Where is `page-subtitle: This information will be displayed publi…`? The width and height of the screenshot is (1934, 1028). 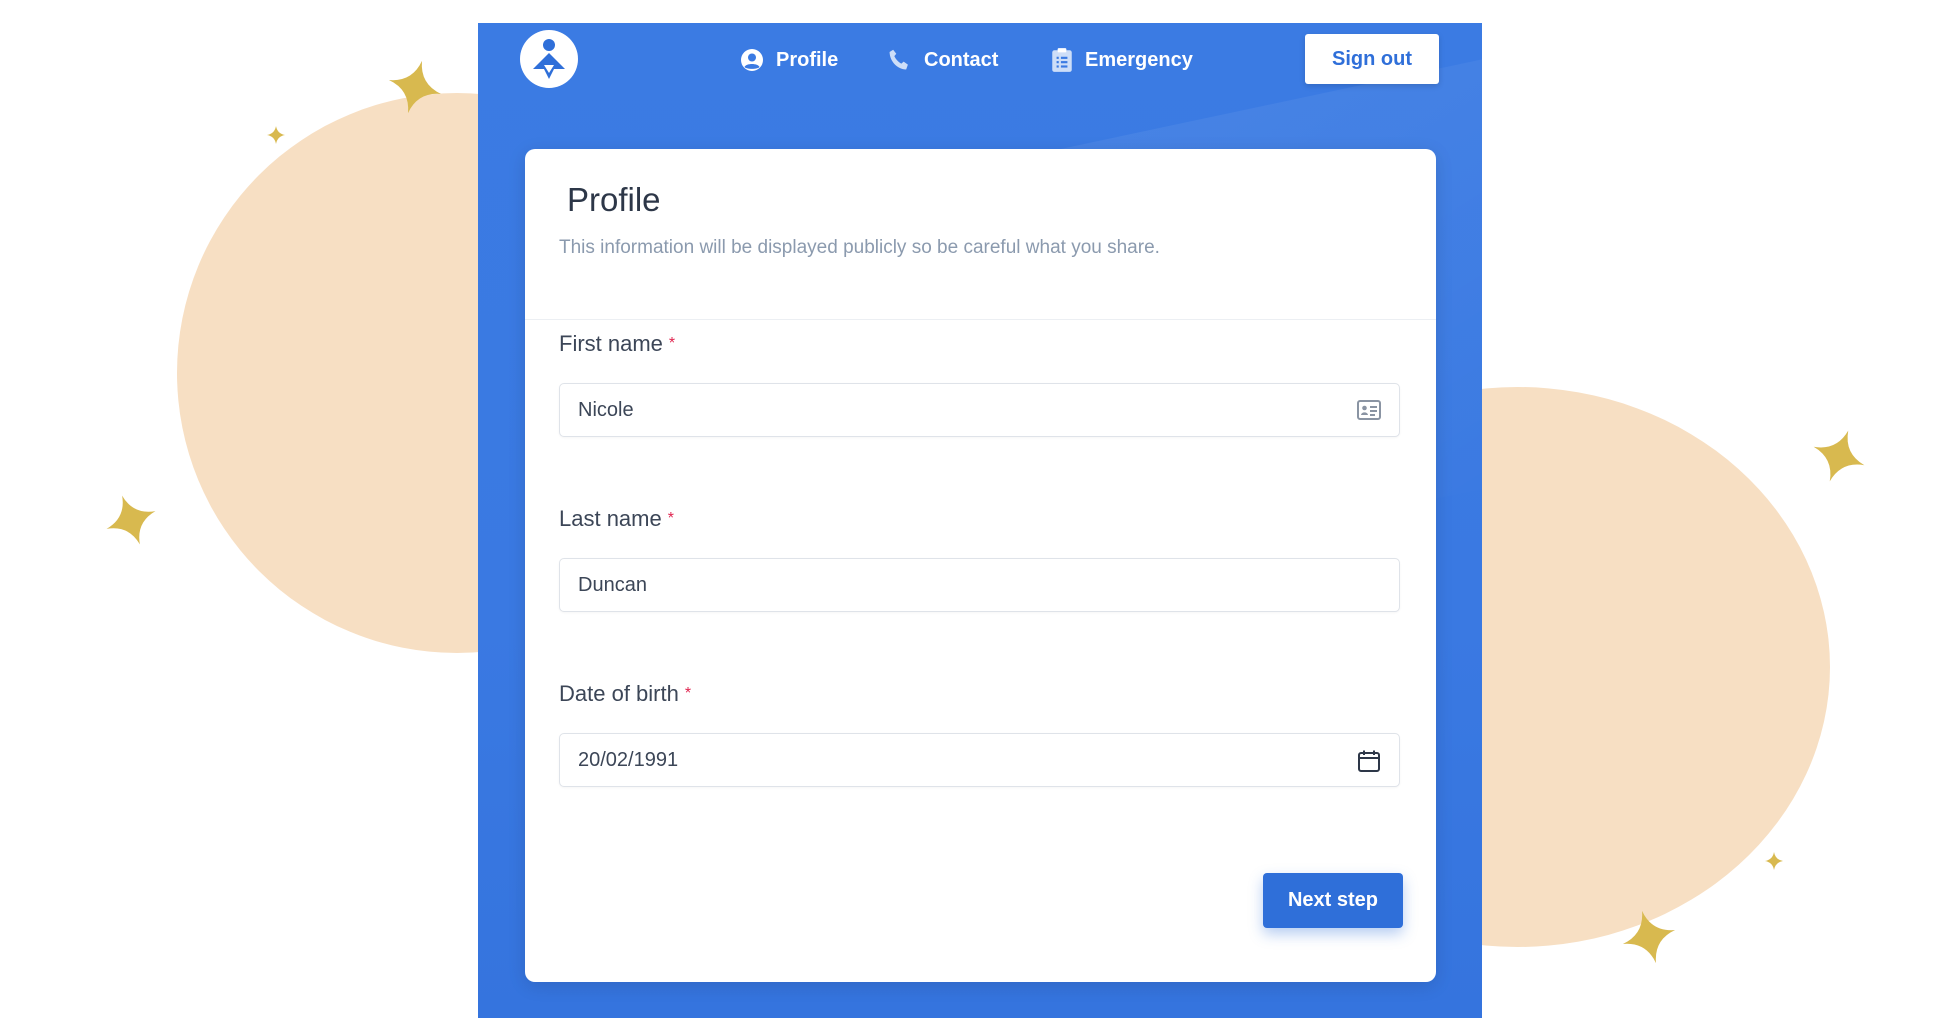 page-subtitle: This information will be displayed publi… is located at coordinates (859, 247).